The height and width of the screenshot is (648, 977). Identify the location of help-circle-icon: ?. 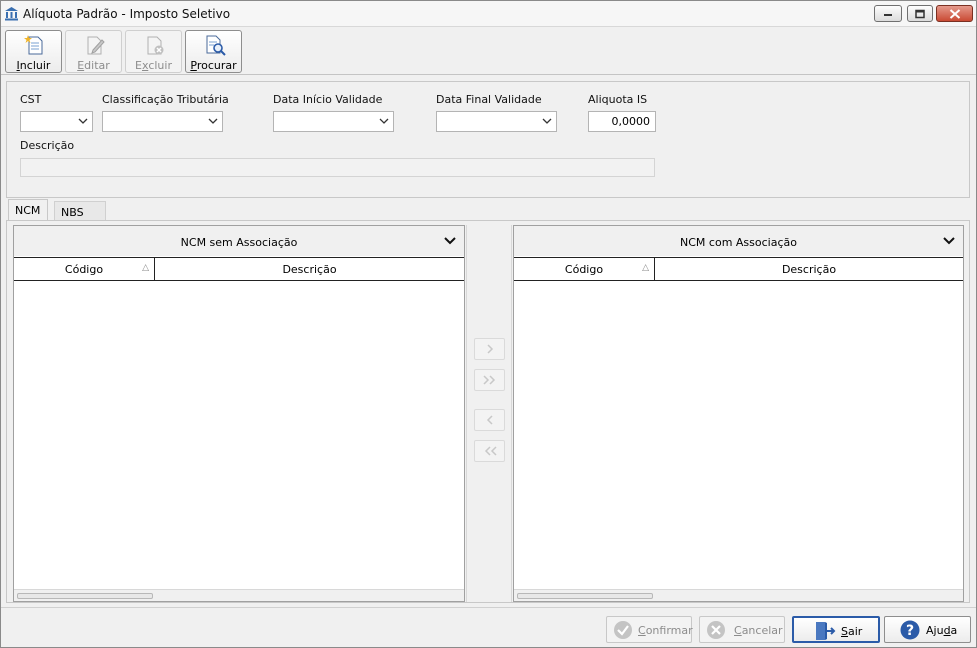
(910, 630).